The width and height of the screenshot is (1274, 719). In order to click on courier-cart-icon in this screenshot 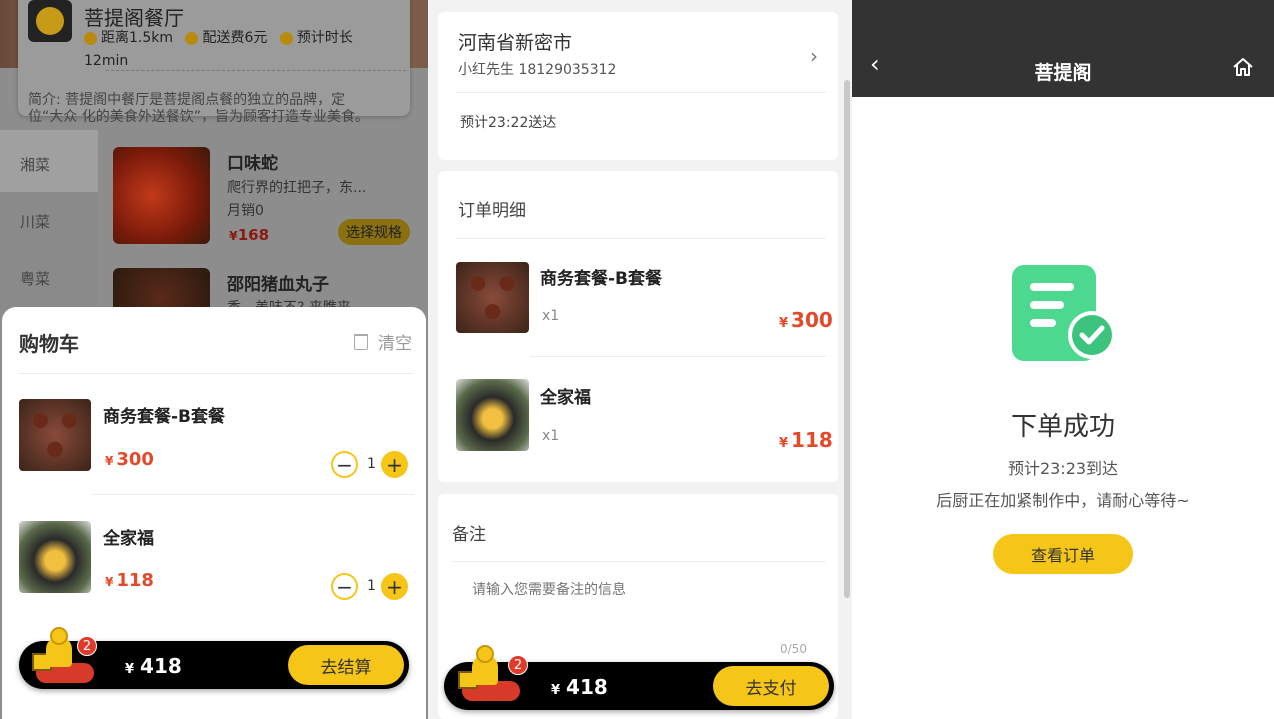, I will do `click(490, 676)`.